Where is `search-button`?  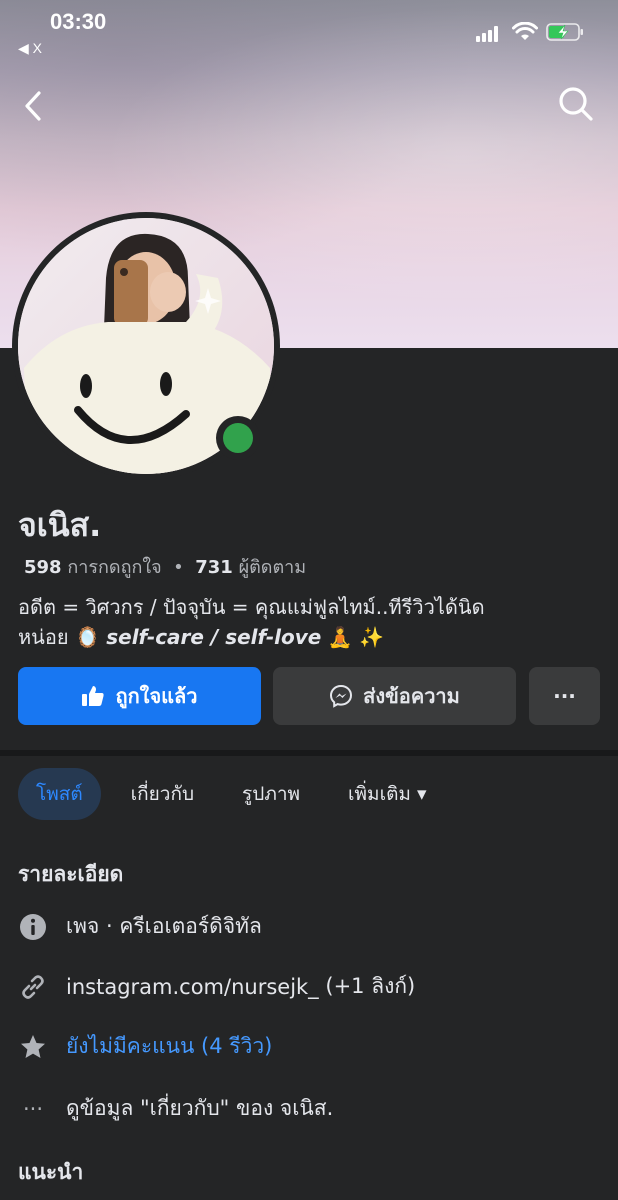 search-button is located at coordinates (576, 104).